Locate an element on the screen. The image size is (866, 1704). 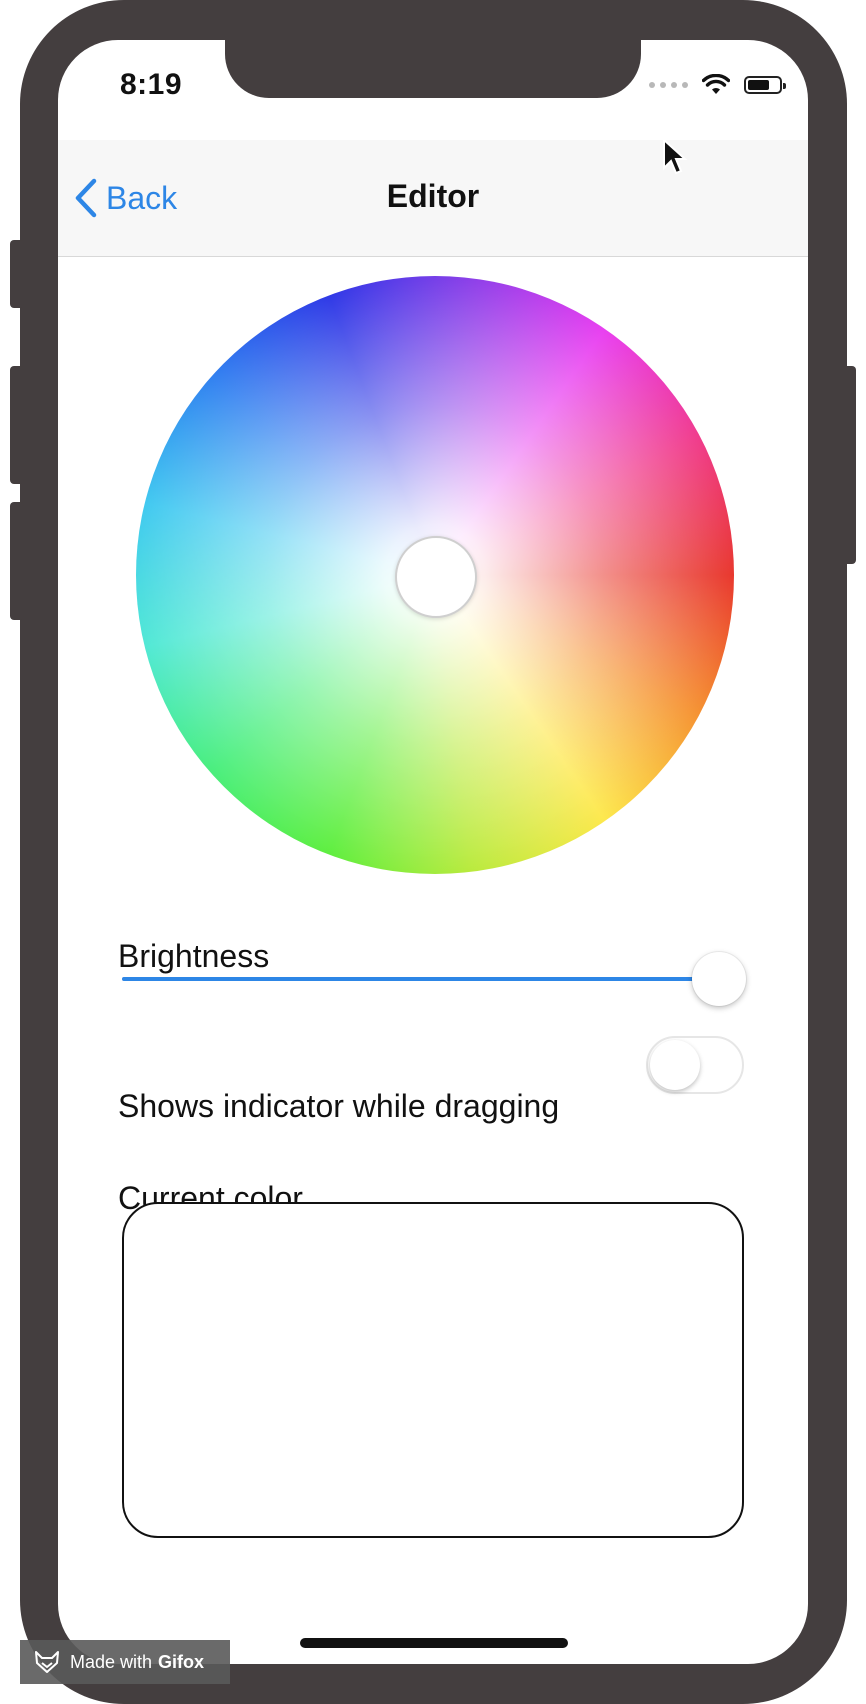
current-color-swatch is located at coordinates (433, 1370).